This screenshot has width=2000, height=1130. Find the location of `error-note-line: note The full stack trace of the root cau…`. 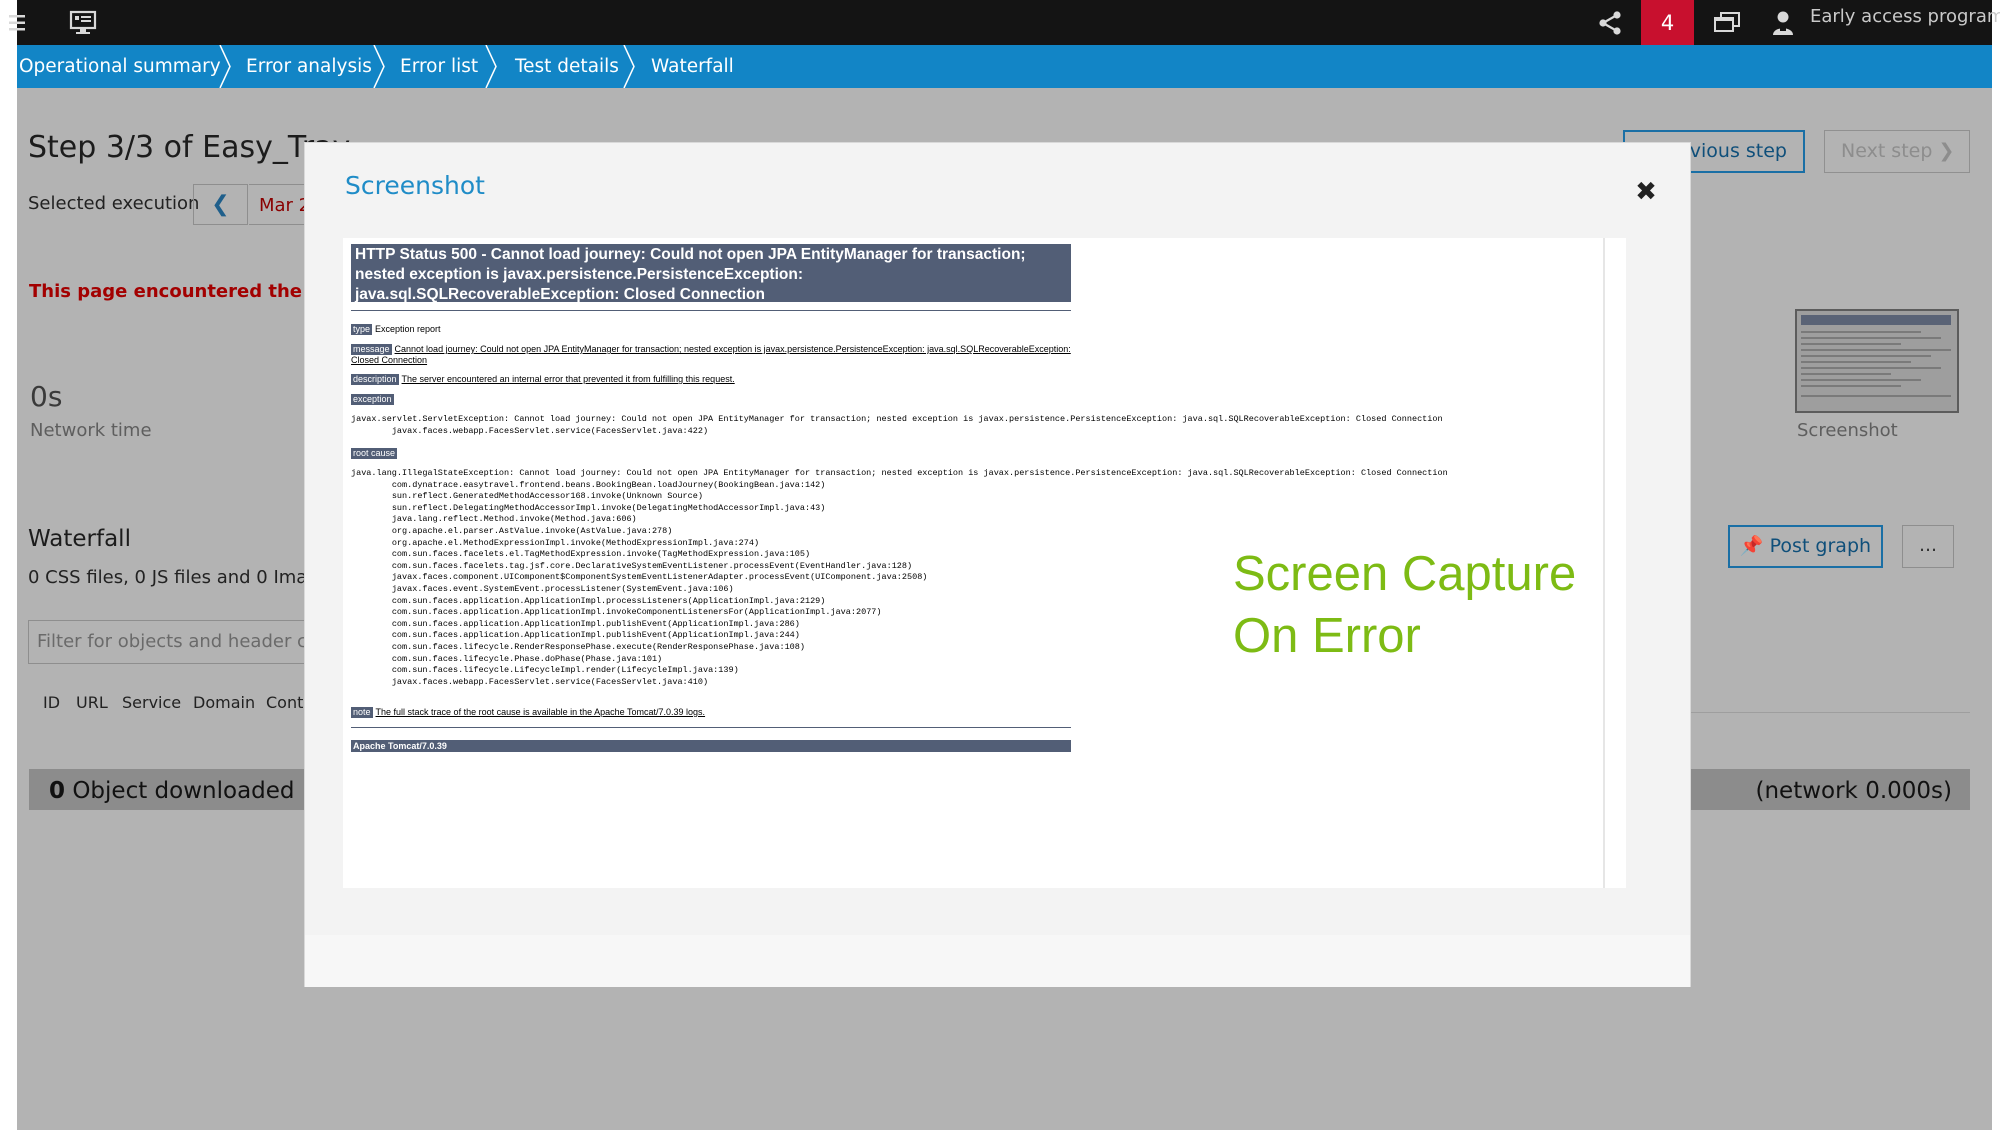

error-note-line: note The full stack trace of the root cau… is located at coordinates (528, 712).